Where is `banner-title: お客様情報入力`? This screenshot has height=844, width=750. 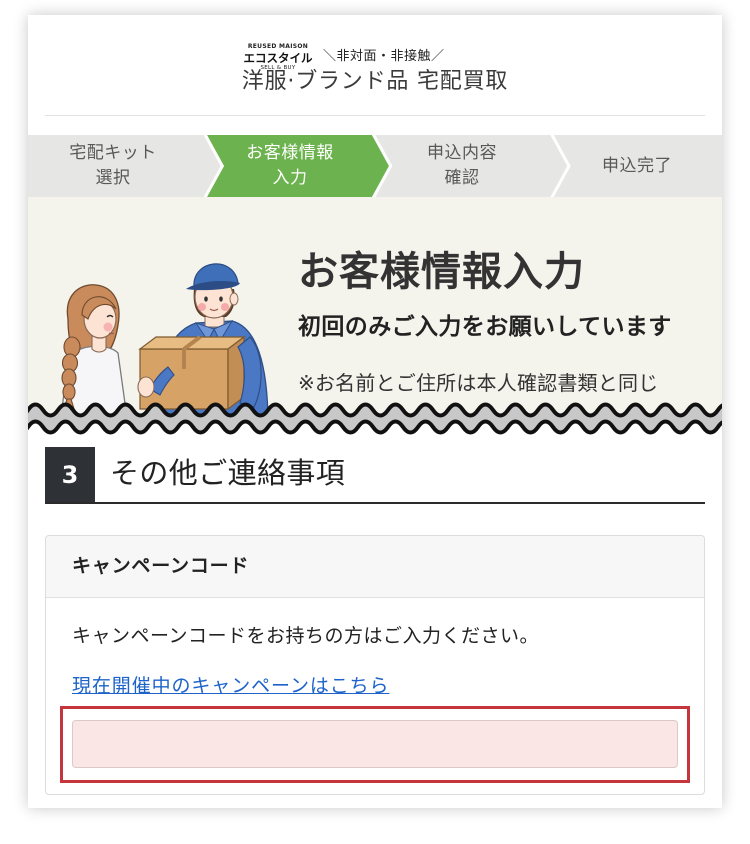
banner-title: お客様情報入力 is located at coordinates (441, 272).